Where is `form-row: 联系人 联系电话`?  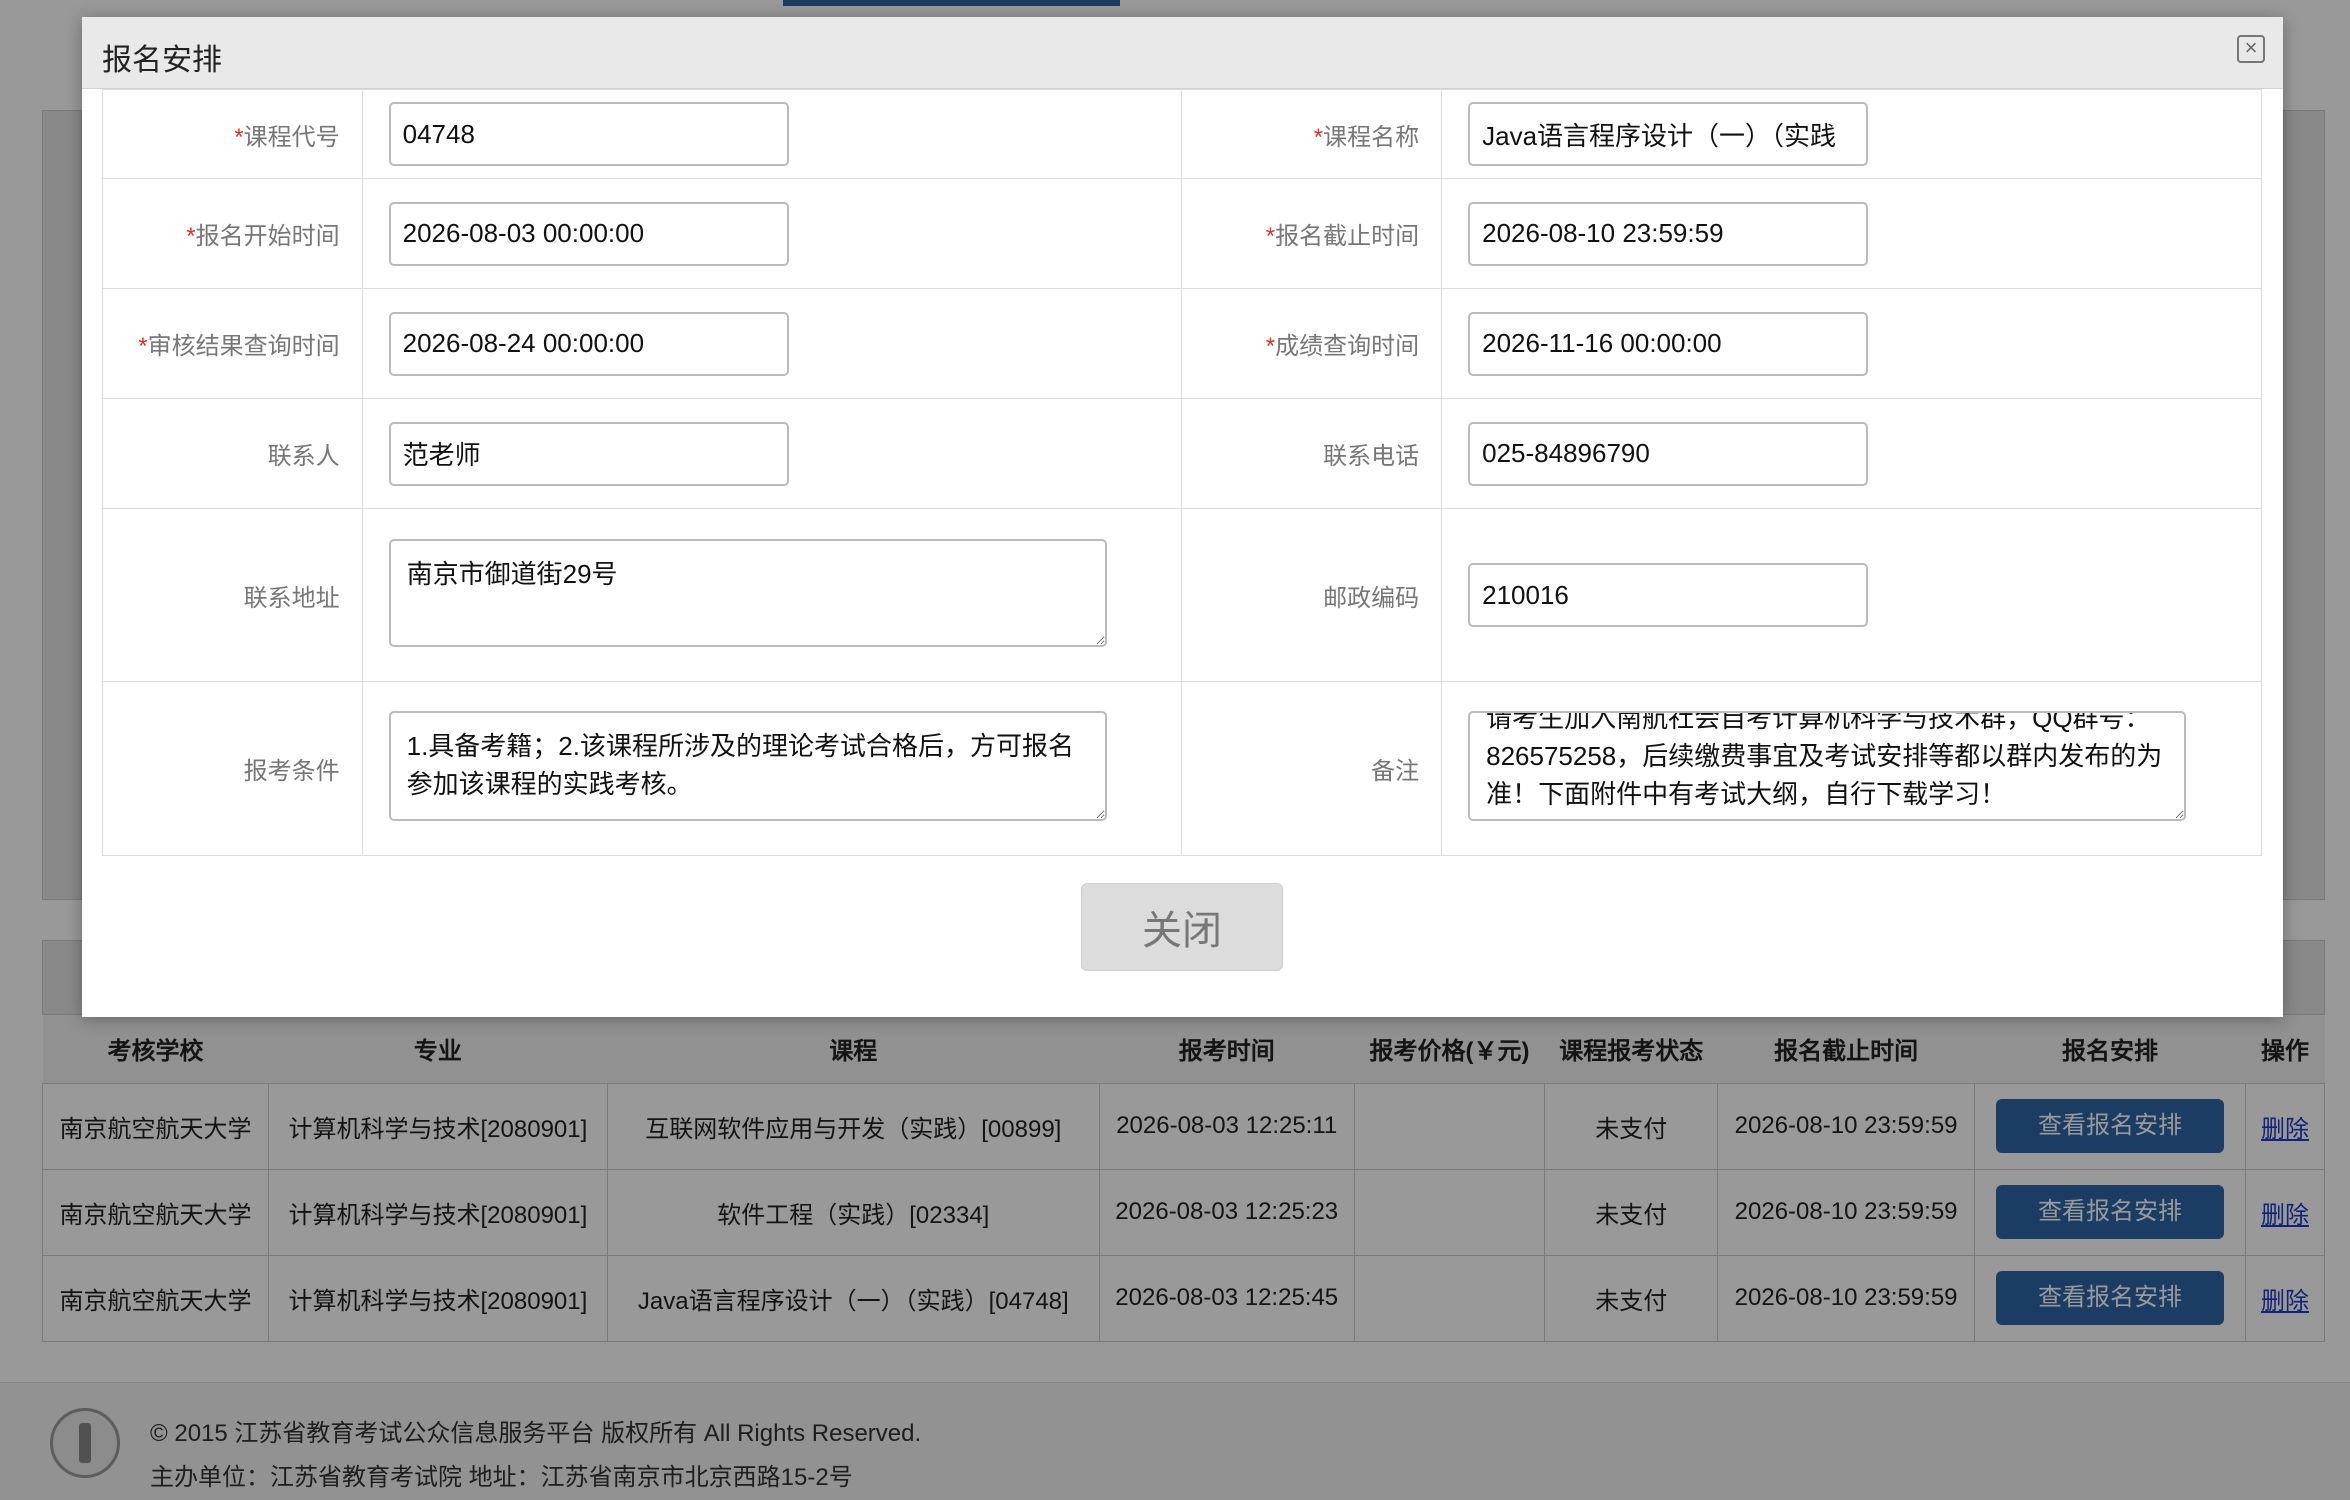
form-row: 联系人 联系电话 is located at coordinates (1182, 453).